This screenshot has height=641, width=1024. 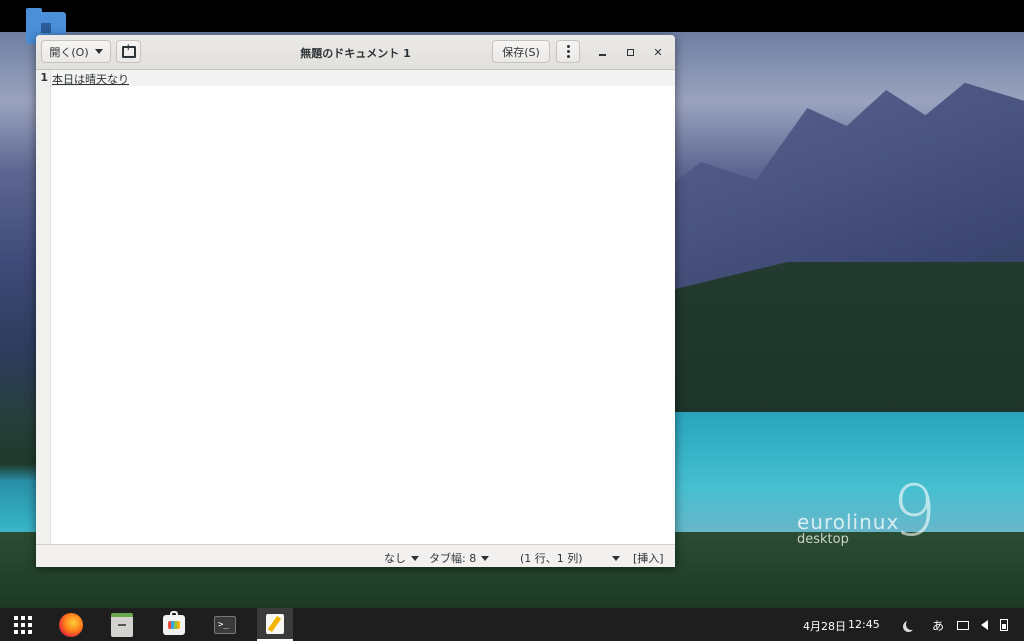 I want to click on cursor-position-selector: (1 行、1 列), so click(x=570, y=558).